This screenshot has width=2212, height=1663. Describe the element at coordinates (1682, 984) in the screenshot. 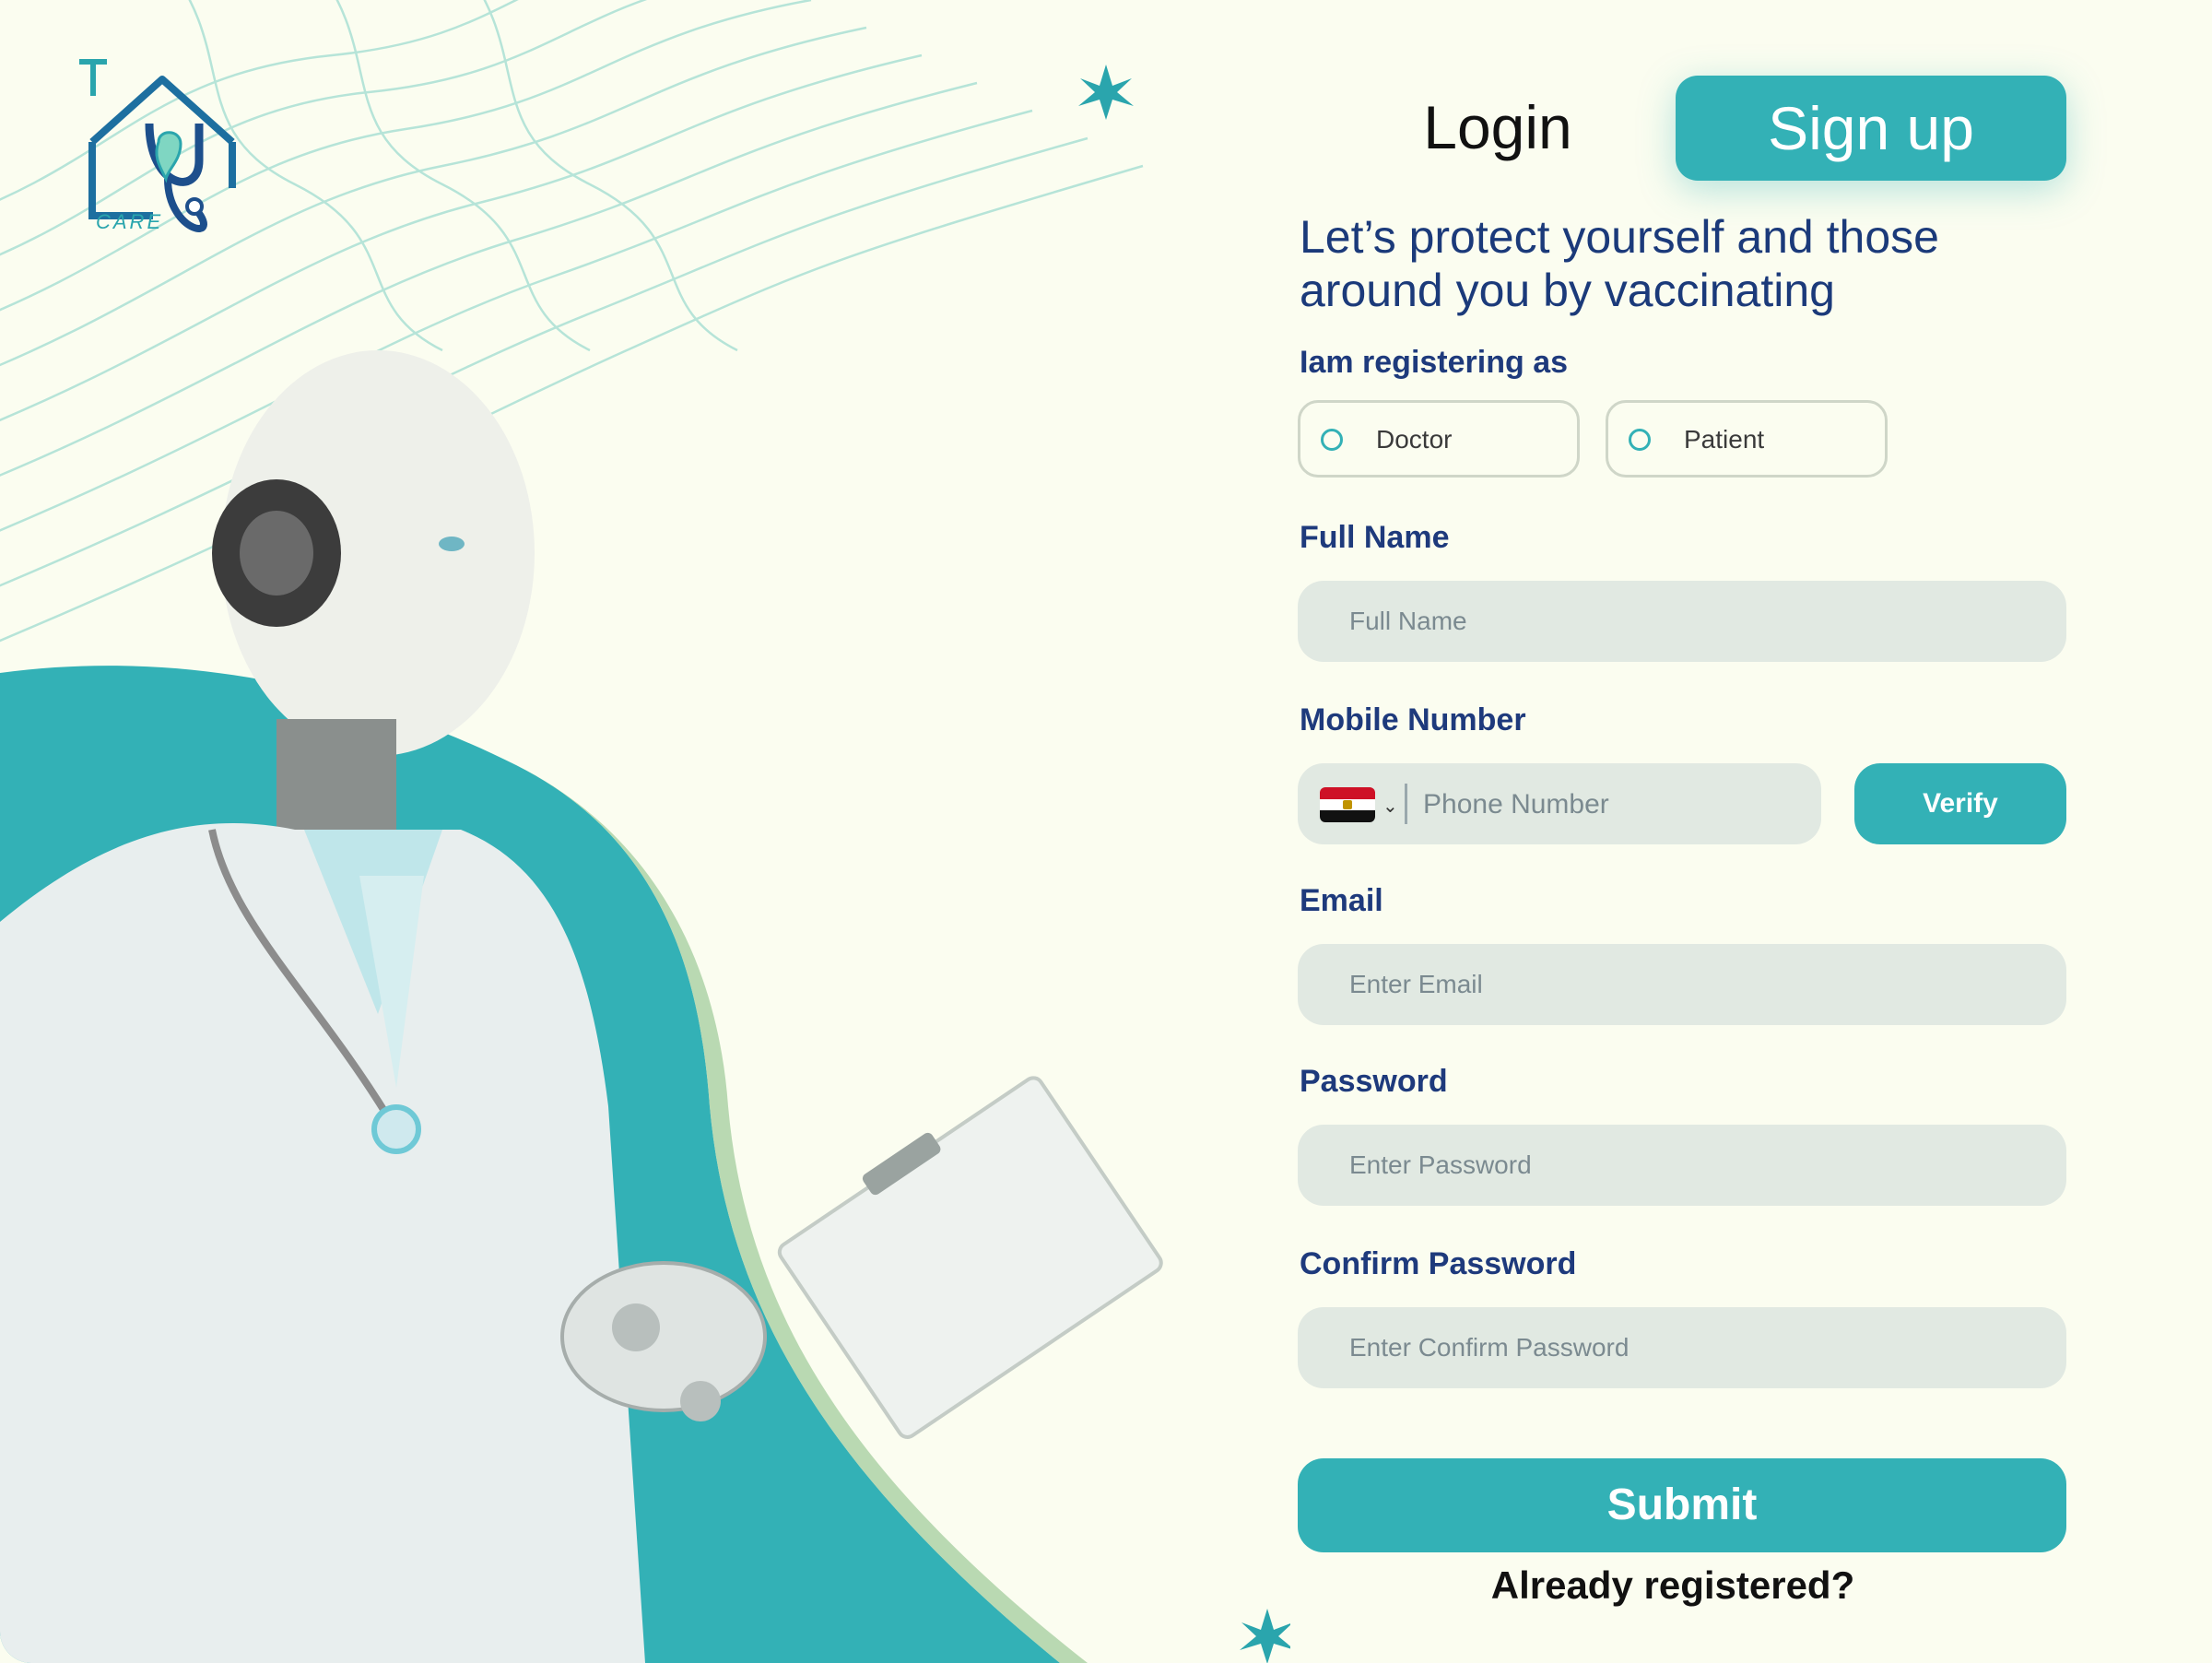

I see `email-input` at that location.